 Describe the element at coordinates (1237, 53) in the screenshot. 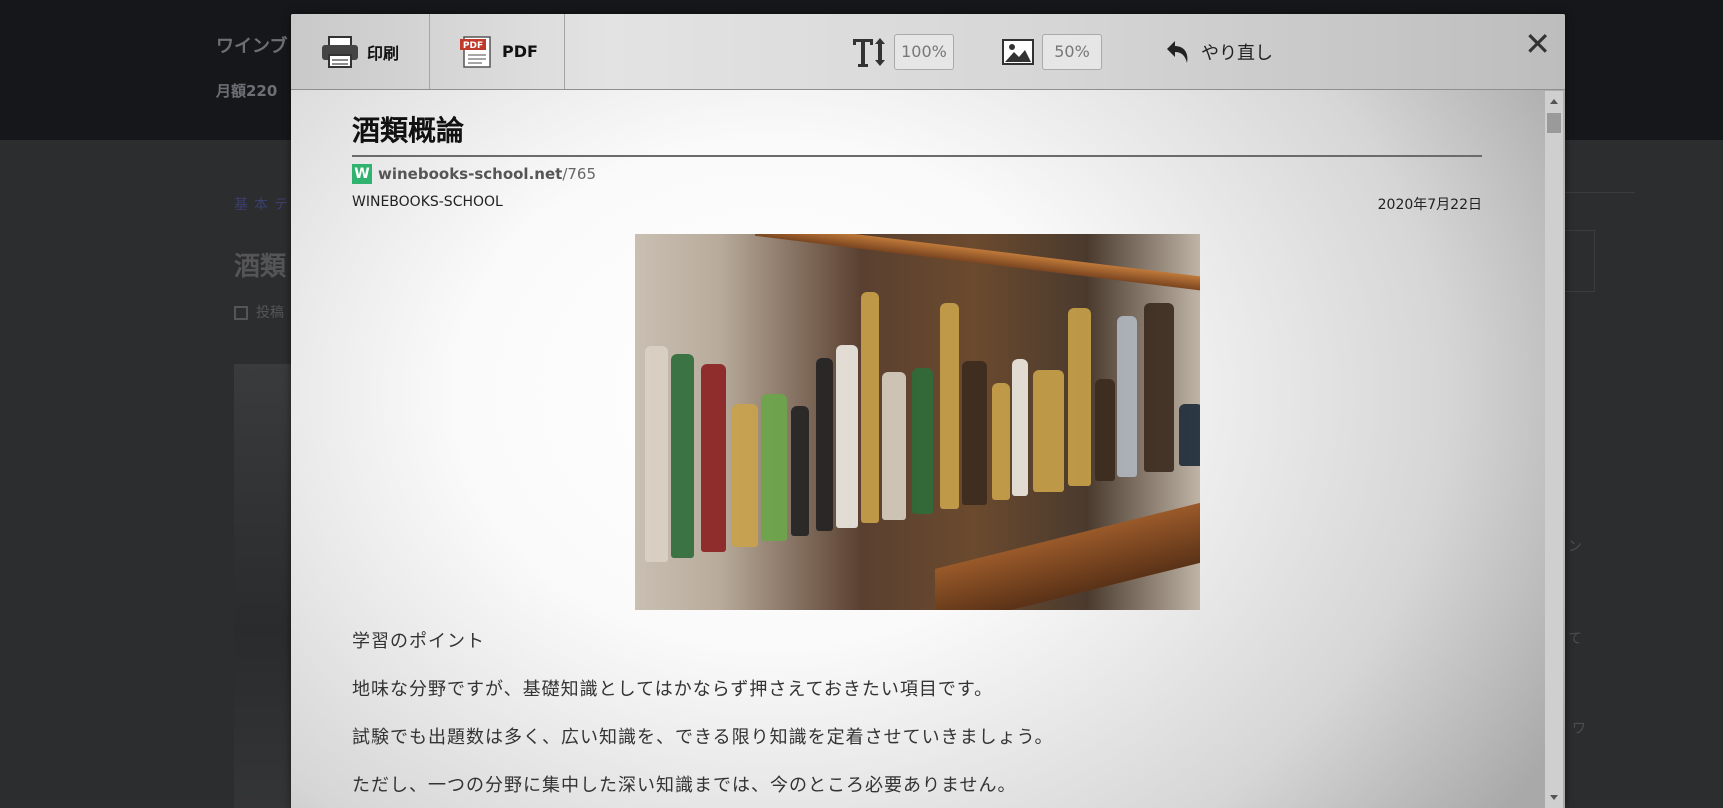

I see `undo-label: やり直し` at that location.